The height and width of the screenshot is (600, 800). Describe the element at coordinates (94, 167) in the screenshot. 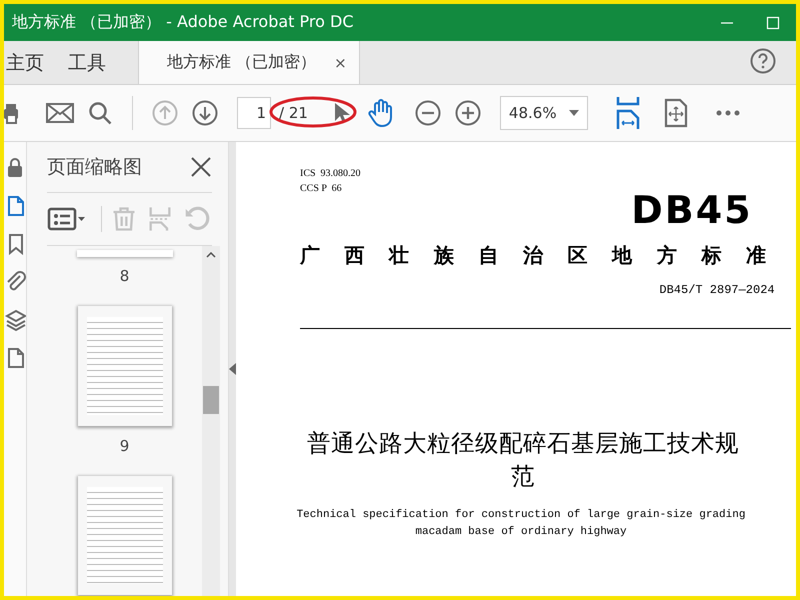

I see `panel-title: 页面缩略图` at that location.